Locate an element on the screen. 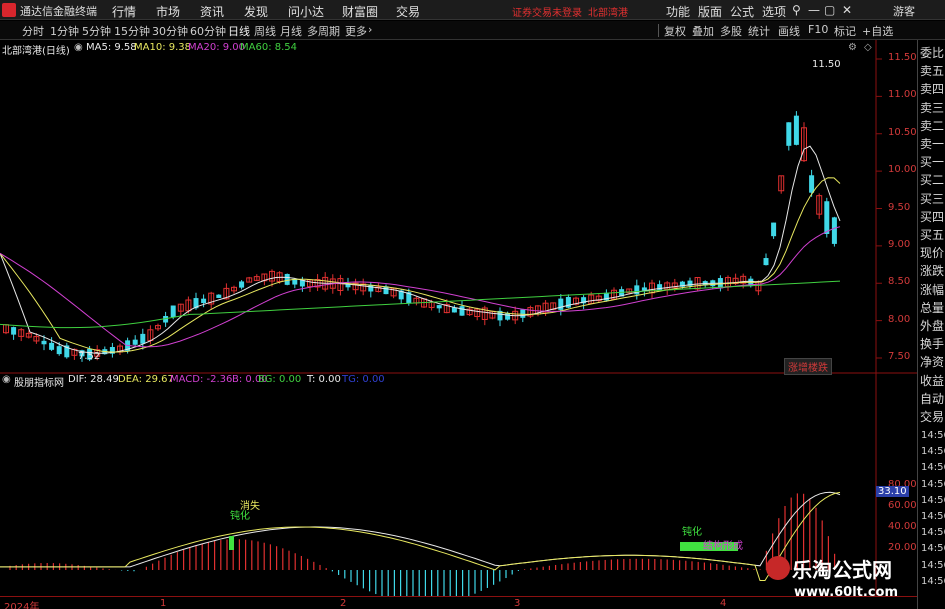 The image size is (945, 609). macd-label: MACD: -2.36 is located at coordinates (201, 379).